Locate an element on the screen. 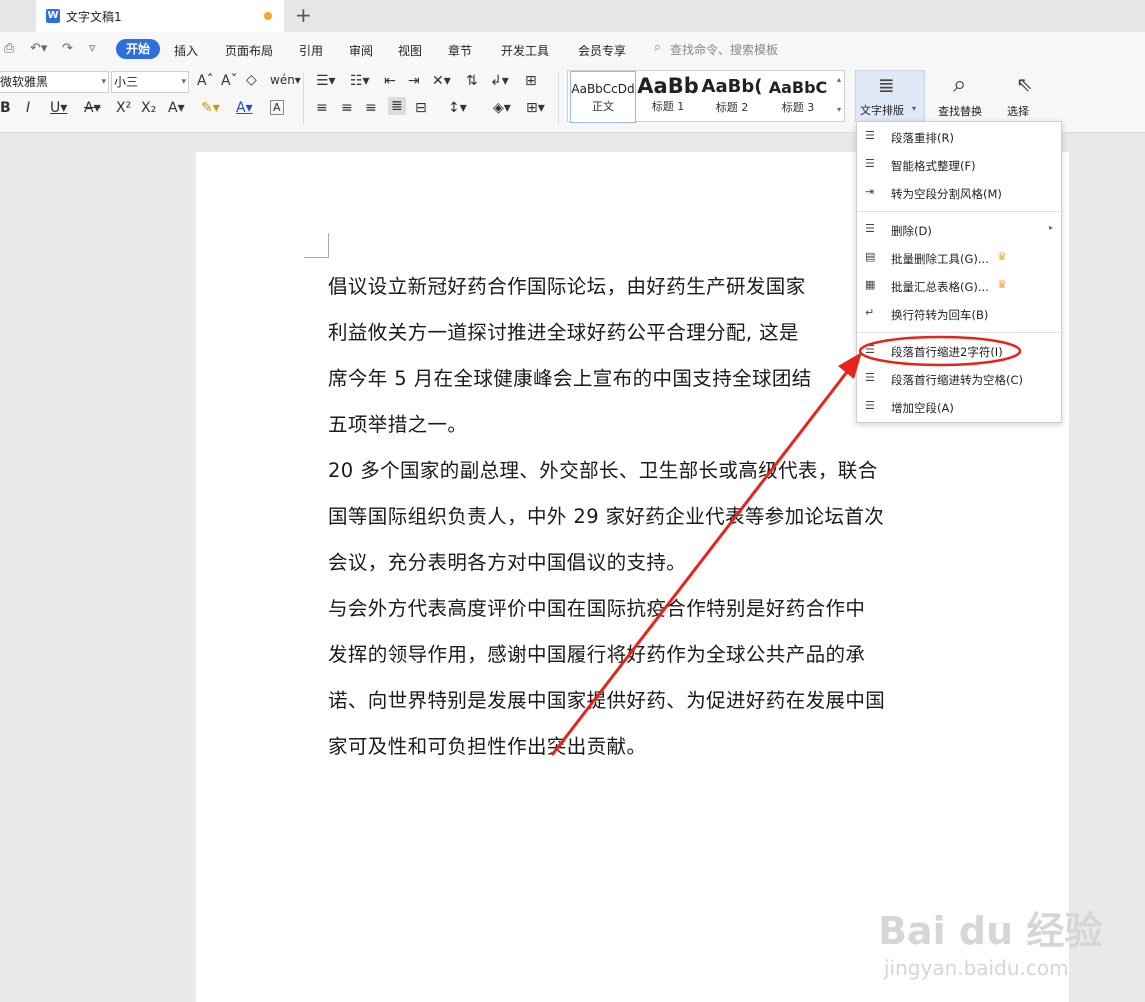  menu-item-indent-2-chars: ☰ 段落首行缩进2字符(I) is located at coordinates (959, 351).